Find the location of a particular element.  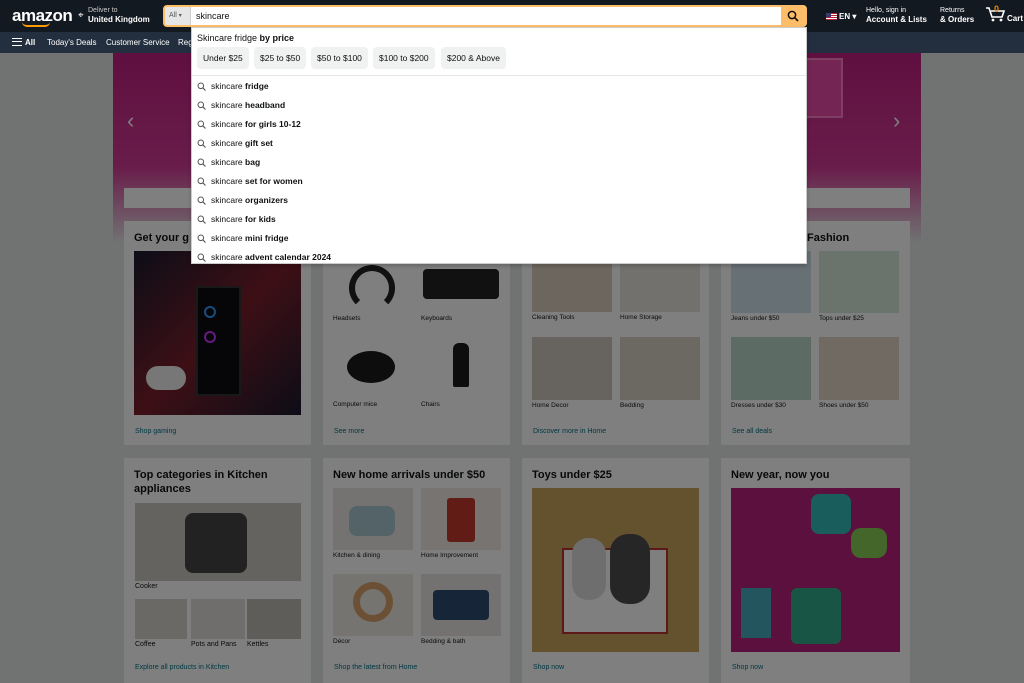

search-category-label: All is located at coordinates (173, 15).